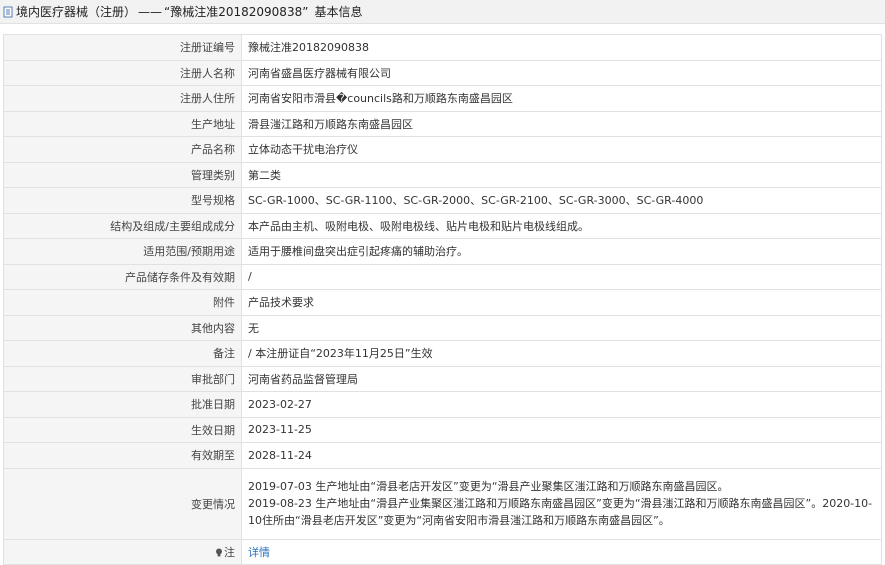 The width and height of the screenshot is (885, 565). I want to click on row-label: 附件, so click(122, 302).